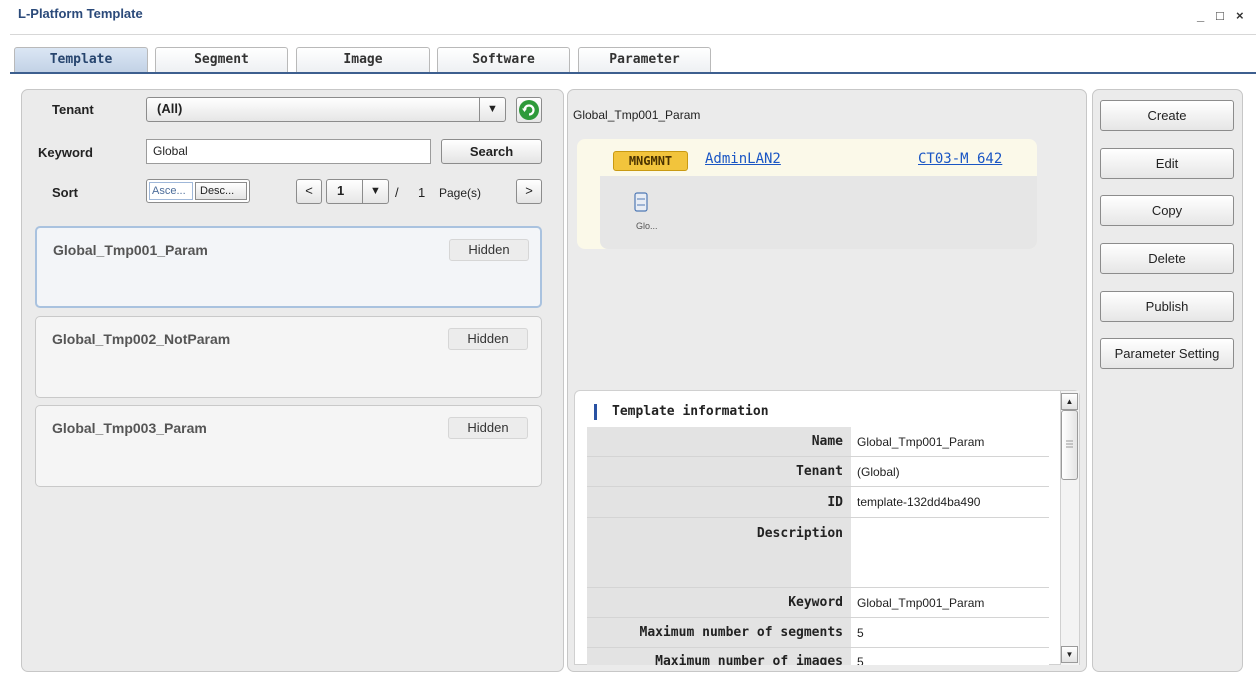  What do you see at coordinates (65, 192) in the screenshot?
I see `sort-label: Sort` at bounding box center [65, 192].